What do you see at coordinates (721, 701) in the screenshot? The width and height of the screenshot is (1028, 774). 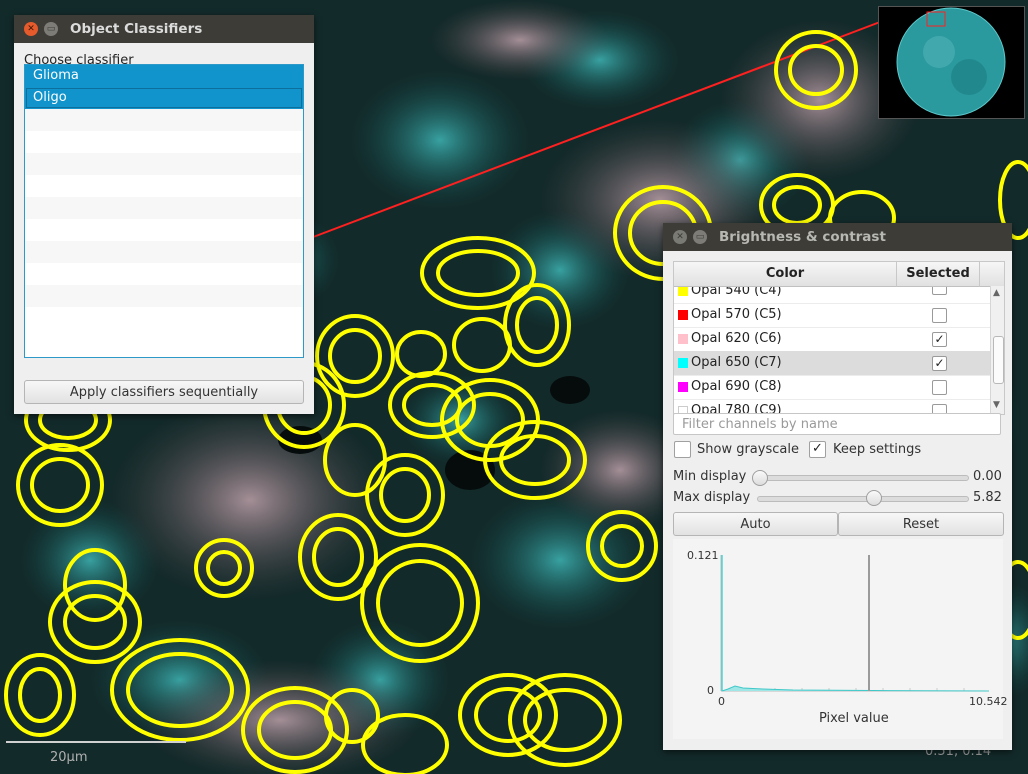 I see `histogram-x-min: 0` at bounding box center [721, 701].